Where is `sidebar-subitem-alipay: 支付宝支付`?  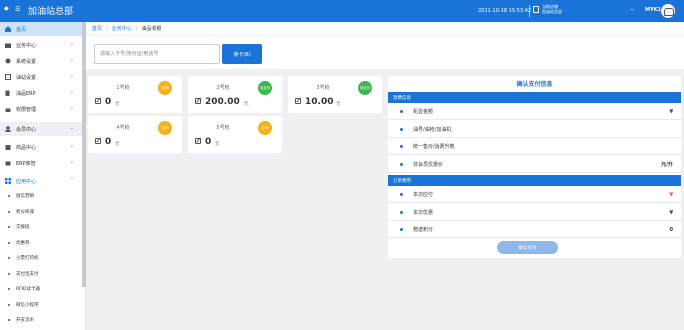
sidebar-subitem-alipay: 支付宝支付 is located at coordinates (23, 274).